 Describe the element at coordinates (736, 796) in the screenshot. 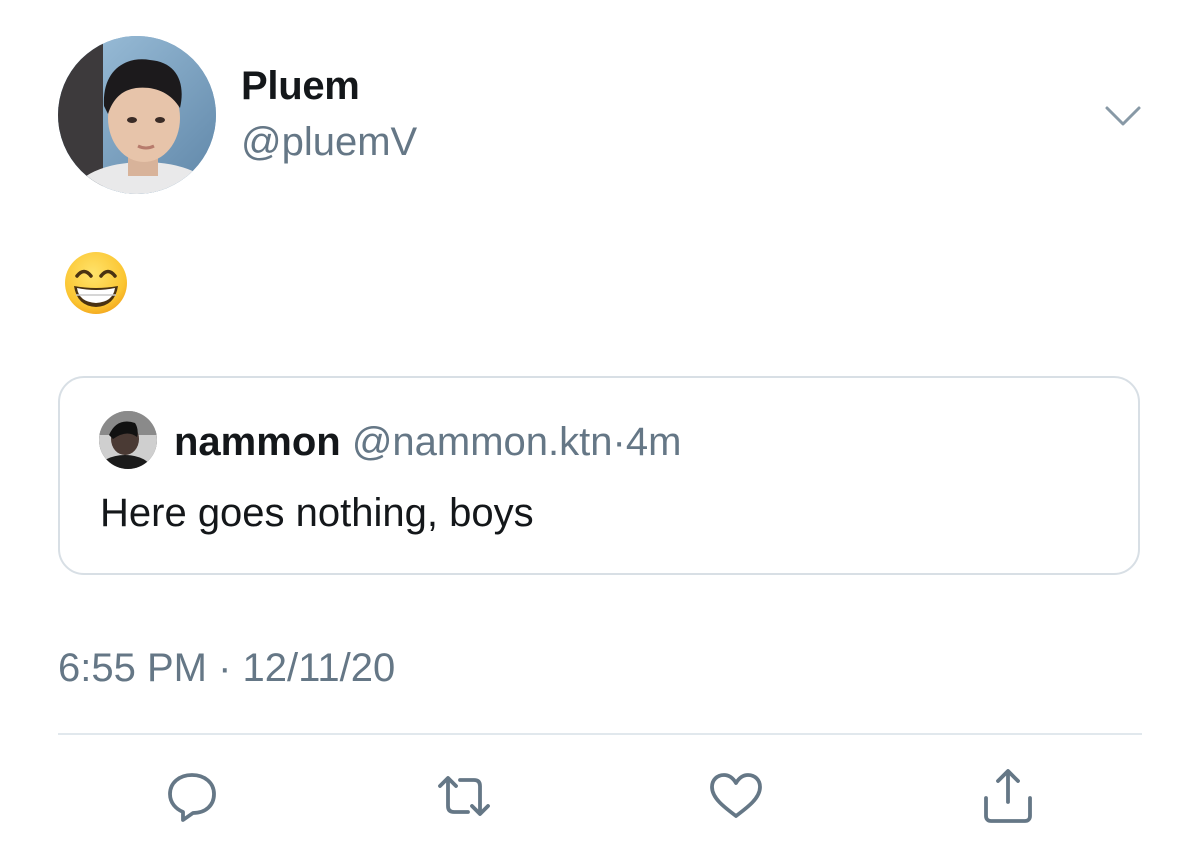

I see `heart-icon` at that location.